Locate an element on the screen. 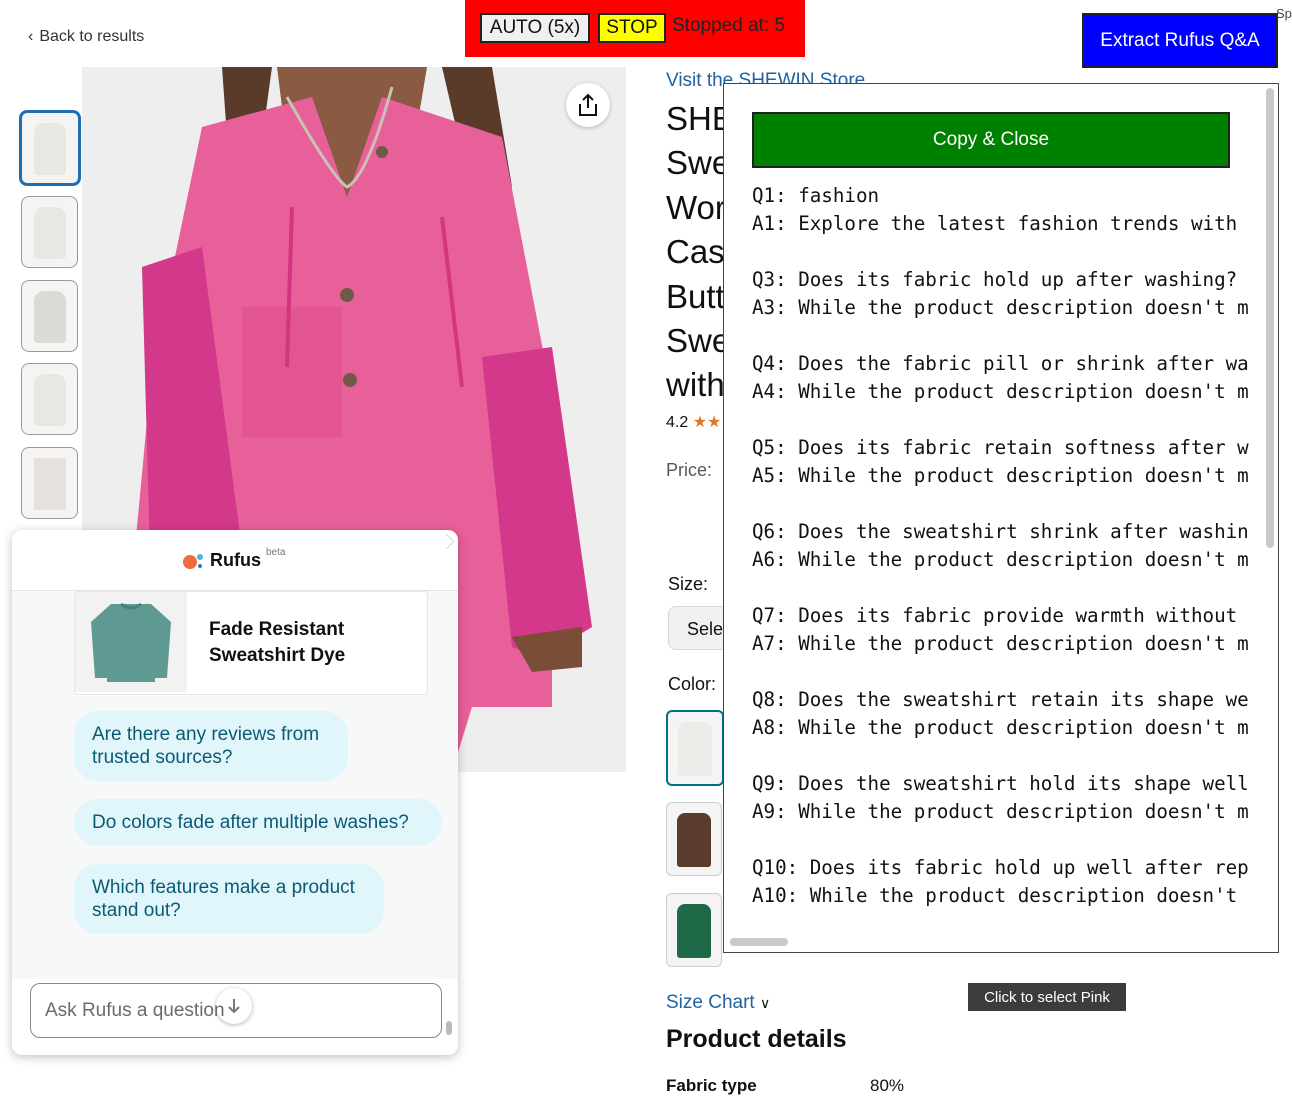 This screenshot has width=1292, height=1096. product-details-heading: Product details is located at coordinates (756, 1039).